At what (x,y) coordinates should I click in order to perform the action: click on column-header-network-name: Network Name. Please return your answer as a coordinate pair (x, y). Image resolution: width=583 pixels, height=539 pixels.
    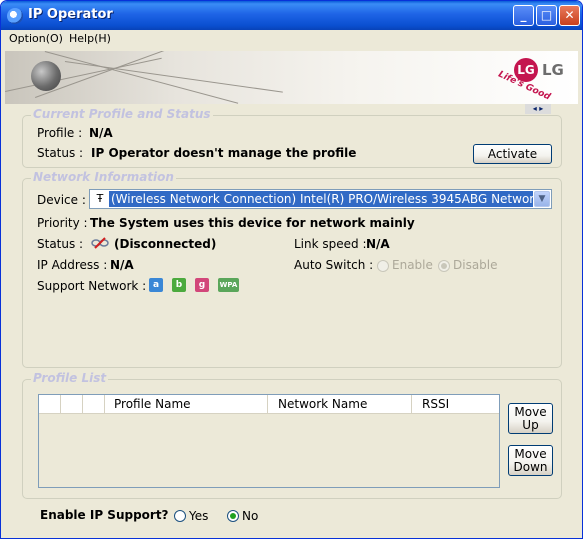
    Looking at the image, I should click on (340, 404).